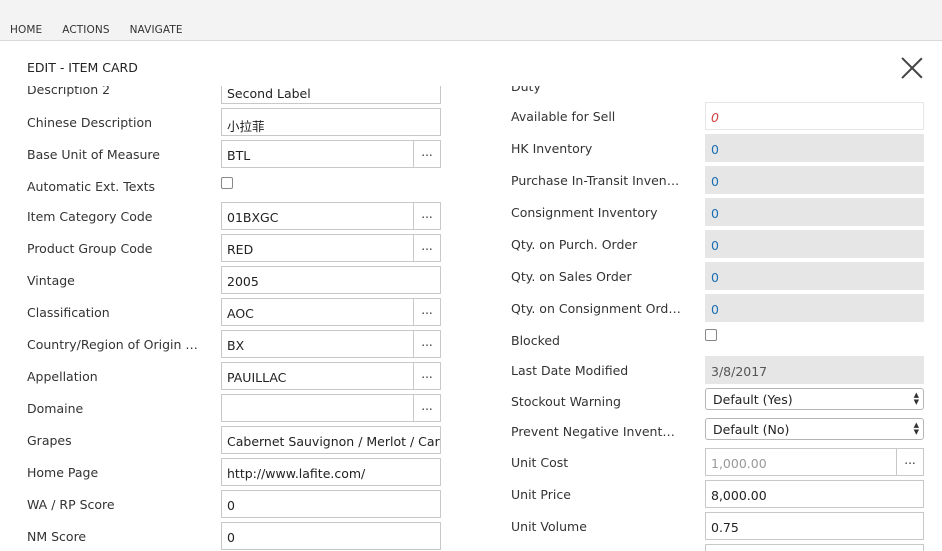 Image resolution: width=942 pixels, height=551 pixels. What do you see at coordinates (814, 244) in the screenshot?
I see `qty-on-purch-order-value: 0` at bounding box center [814, 244].